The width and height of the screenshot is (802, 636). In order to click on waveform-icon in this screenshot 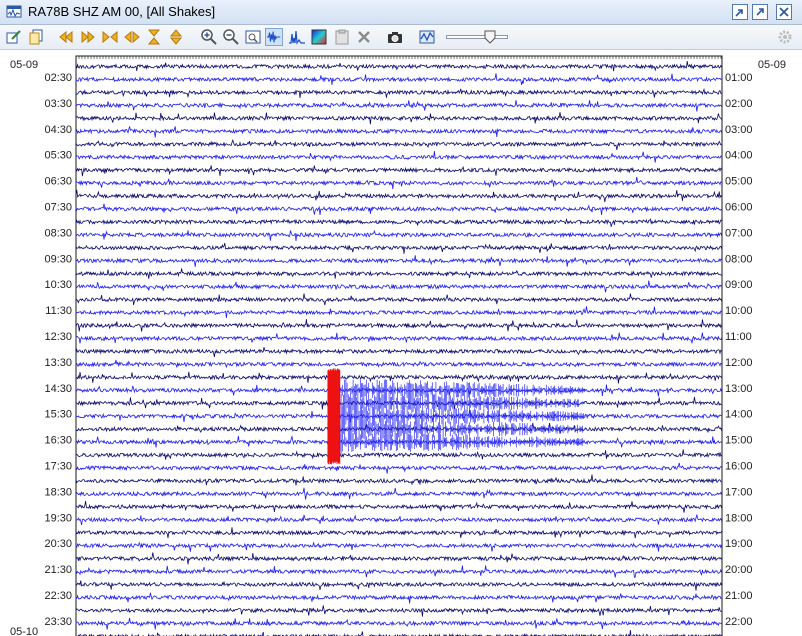, I will do `click(274, 37)`.